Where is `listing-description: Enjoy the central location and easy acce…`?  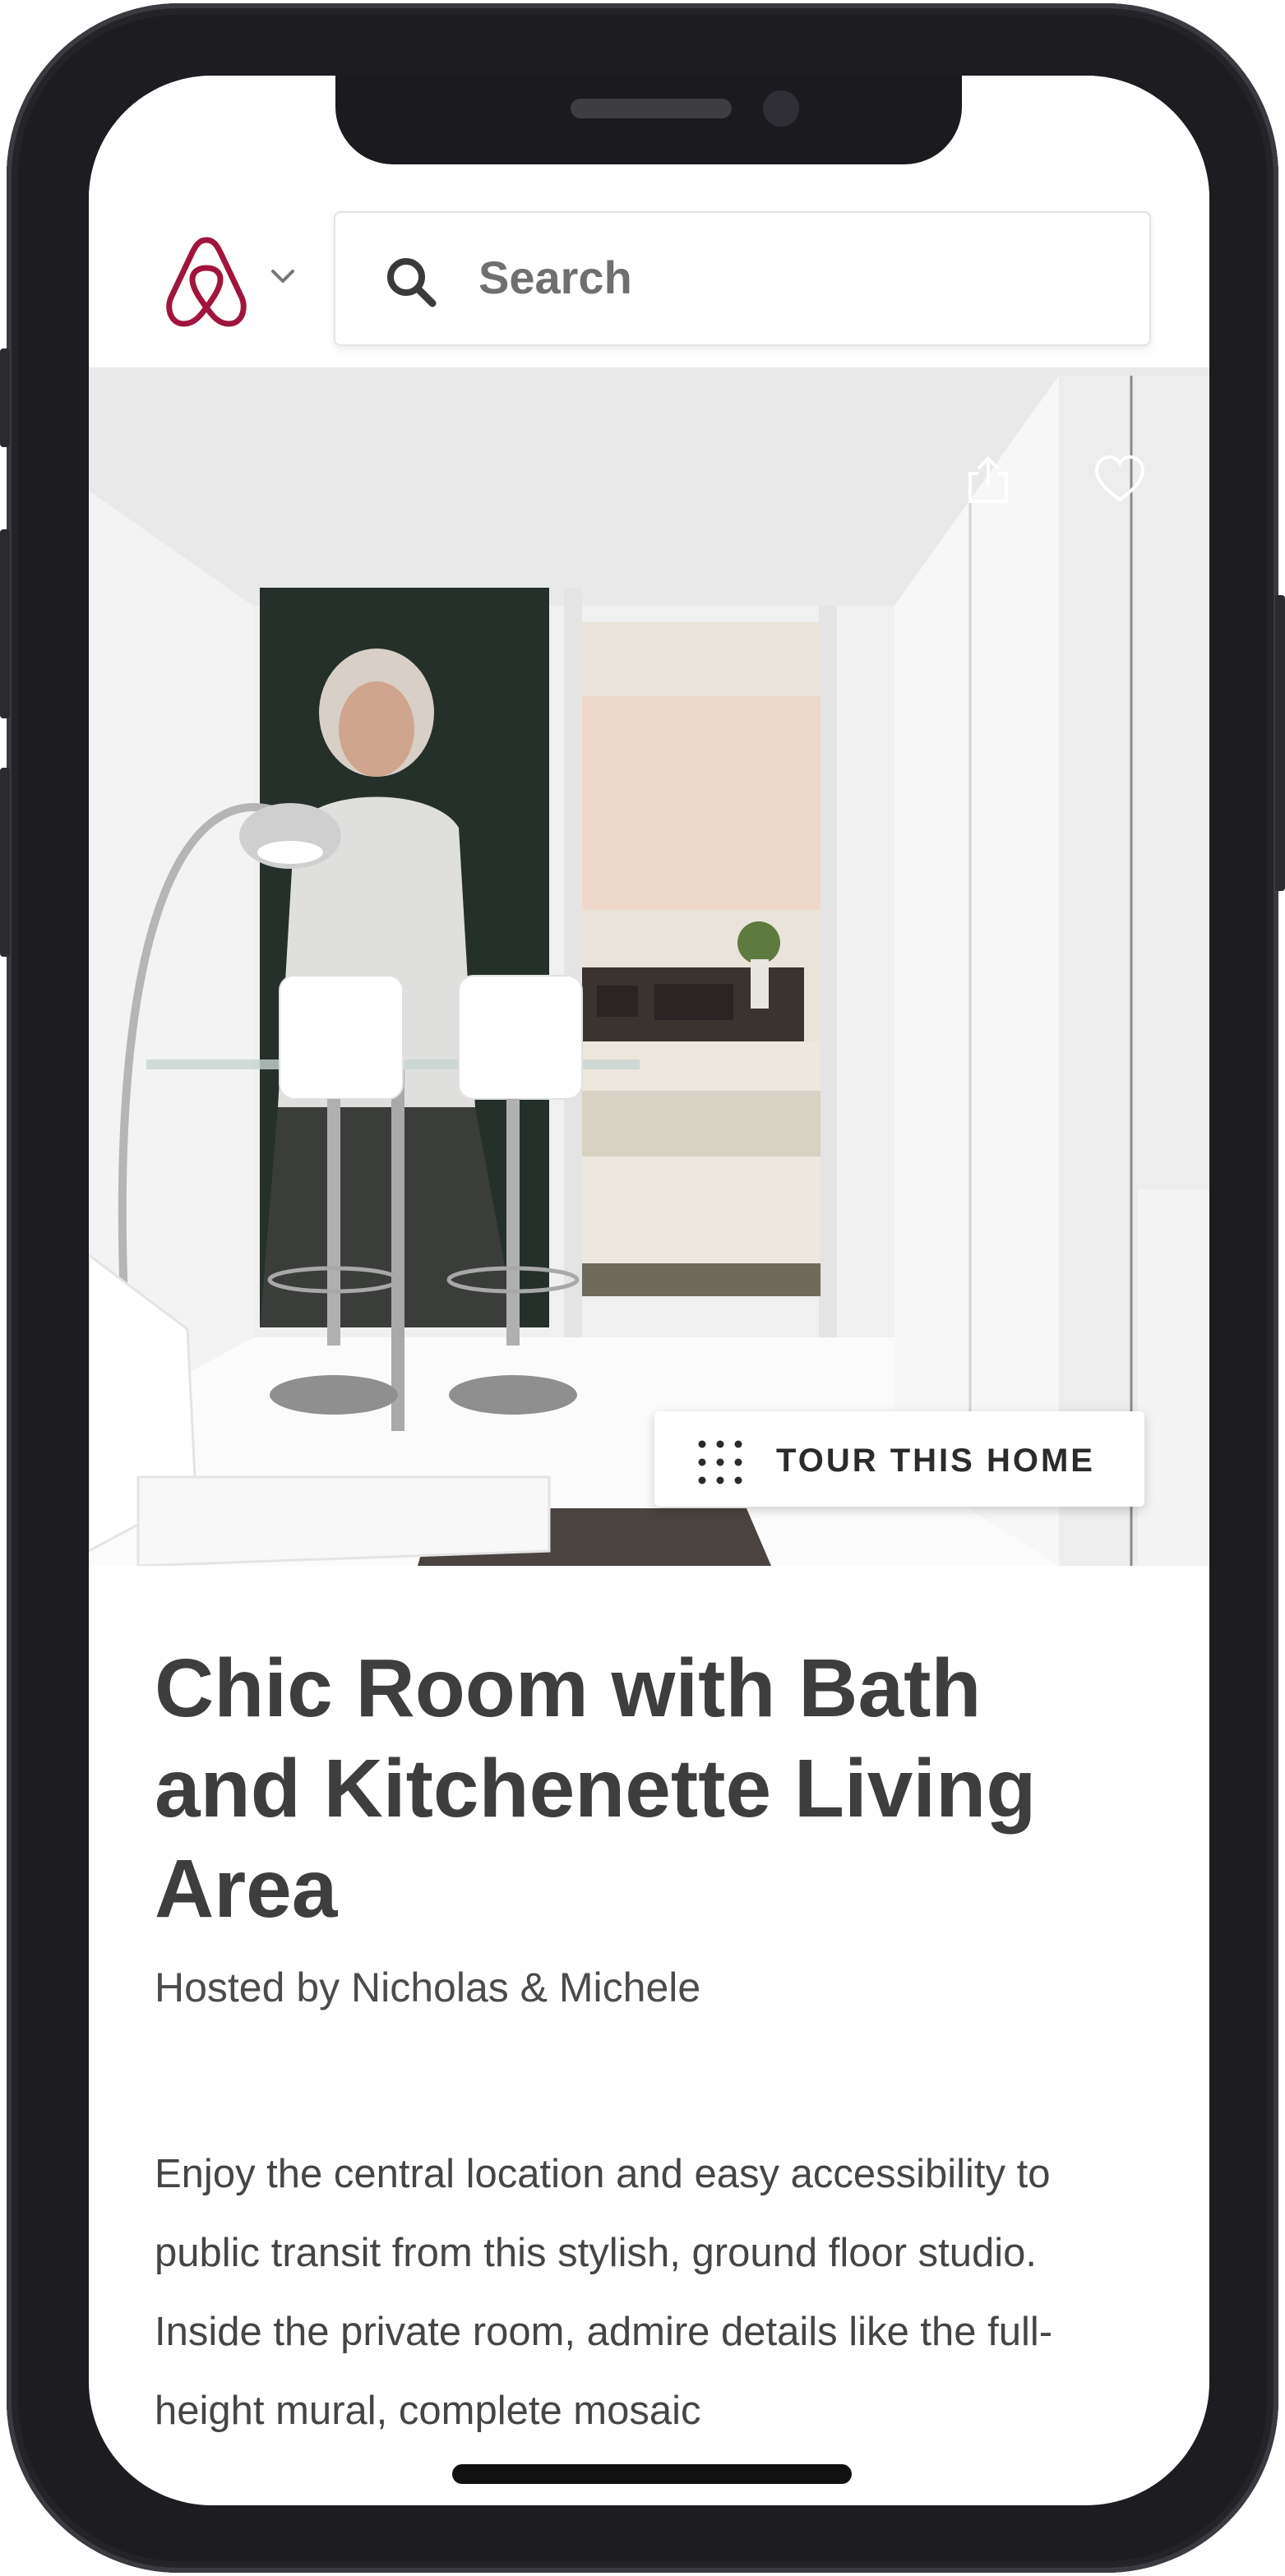
listing-description: Enjoy the central location and easy acce… is located at coordinates (604, 2292).